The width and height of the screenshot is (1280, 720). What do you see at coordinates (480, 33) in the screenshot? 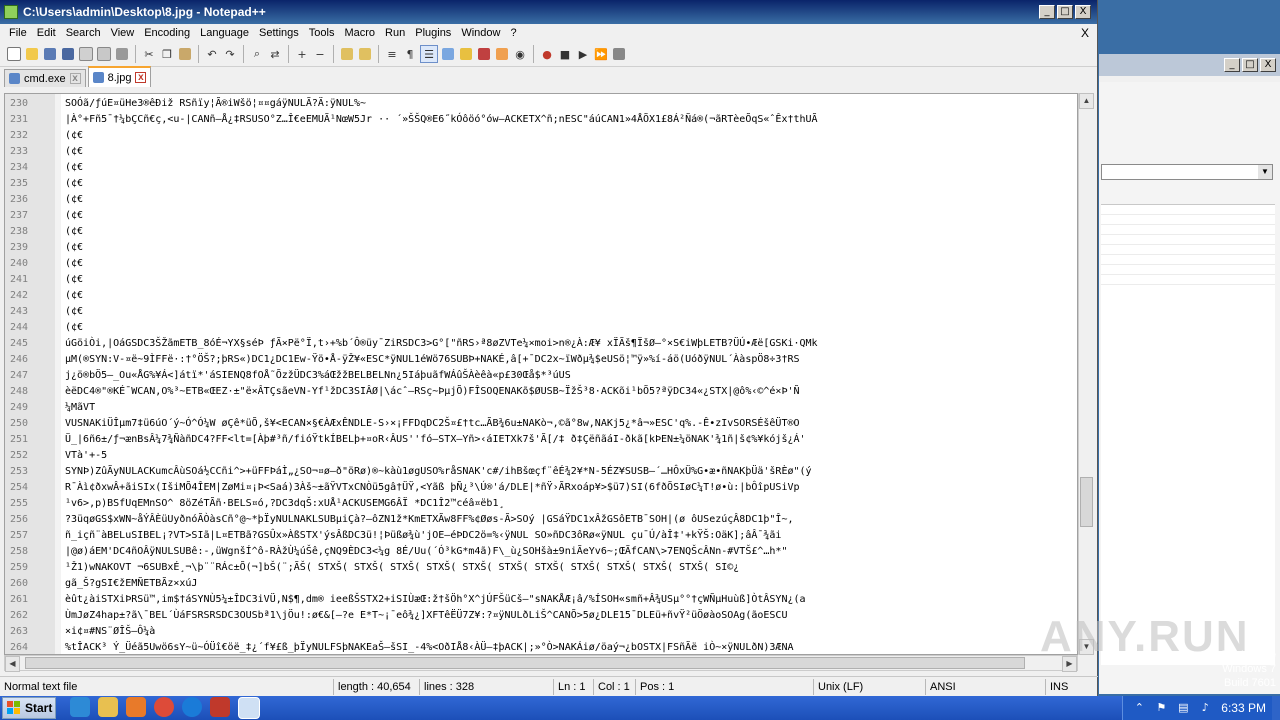
I see `menu-window: Window` at bounding box center [480, 33].